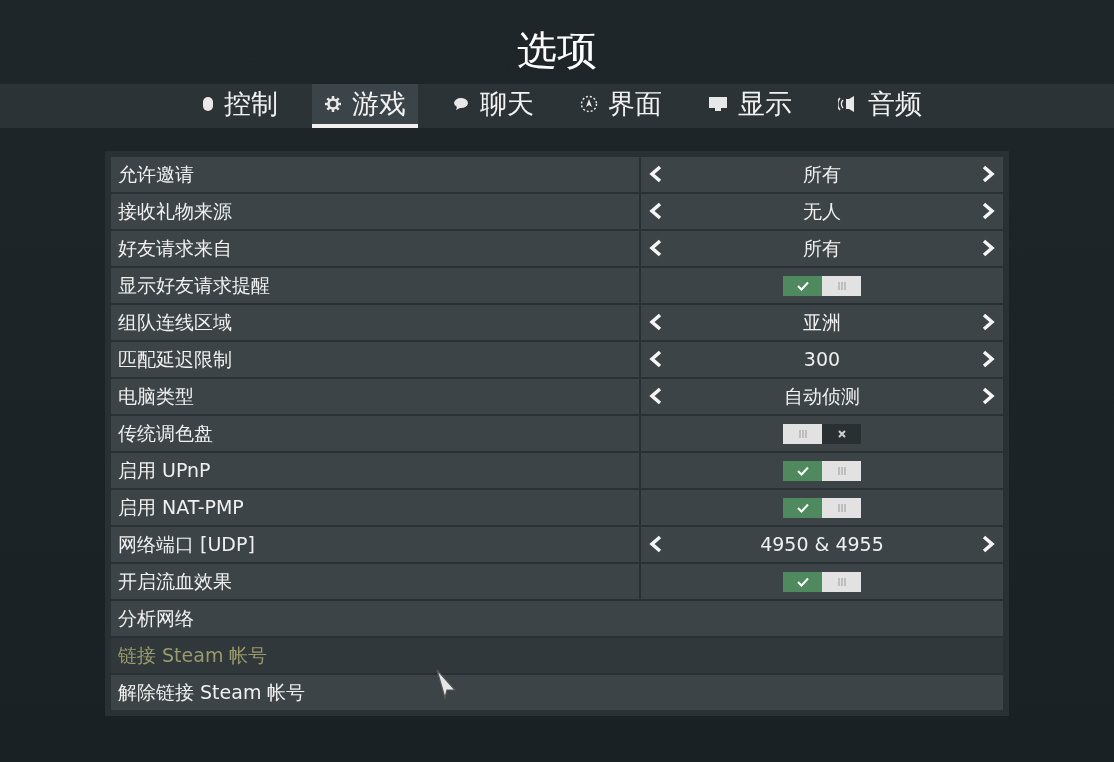 This screenshot has height=762, width=1114. I want to click on setting-label: 好友请求来自, so click(375, 248).